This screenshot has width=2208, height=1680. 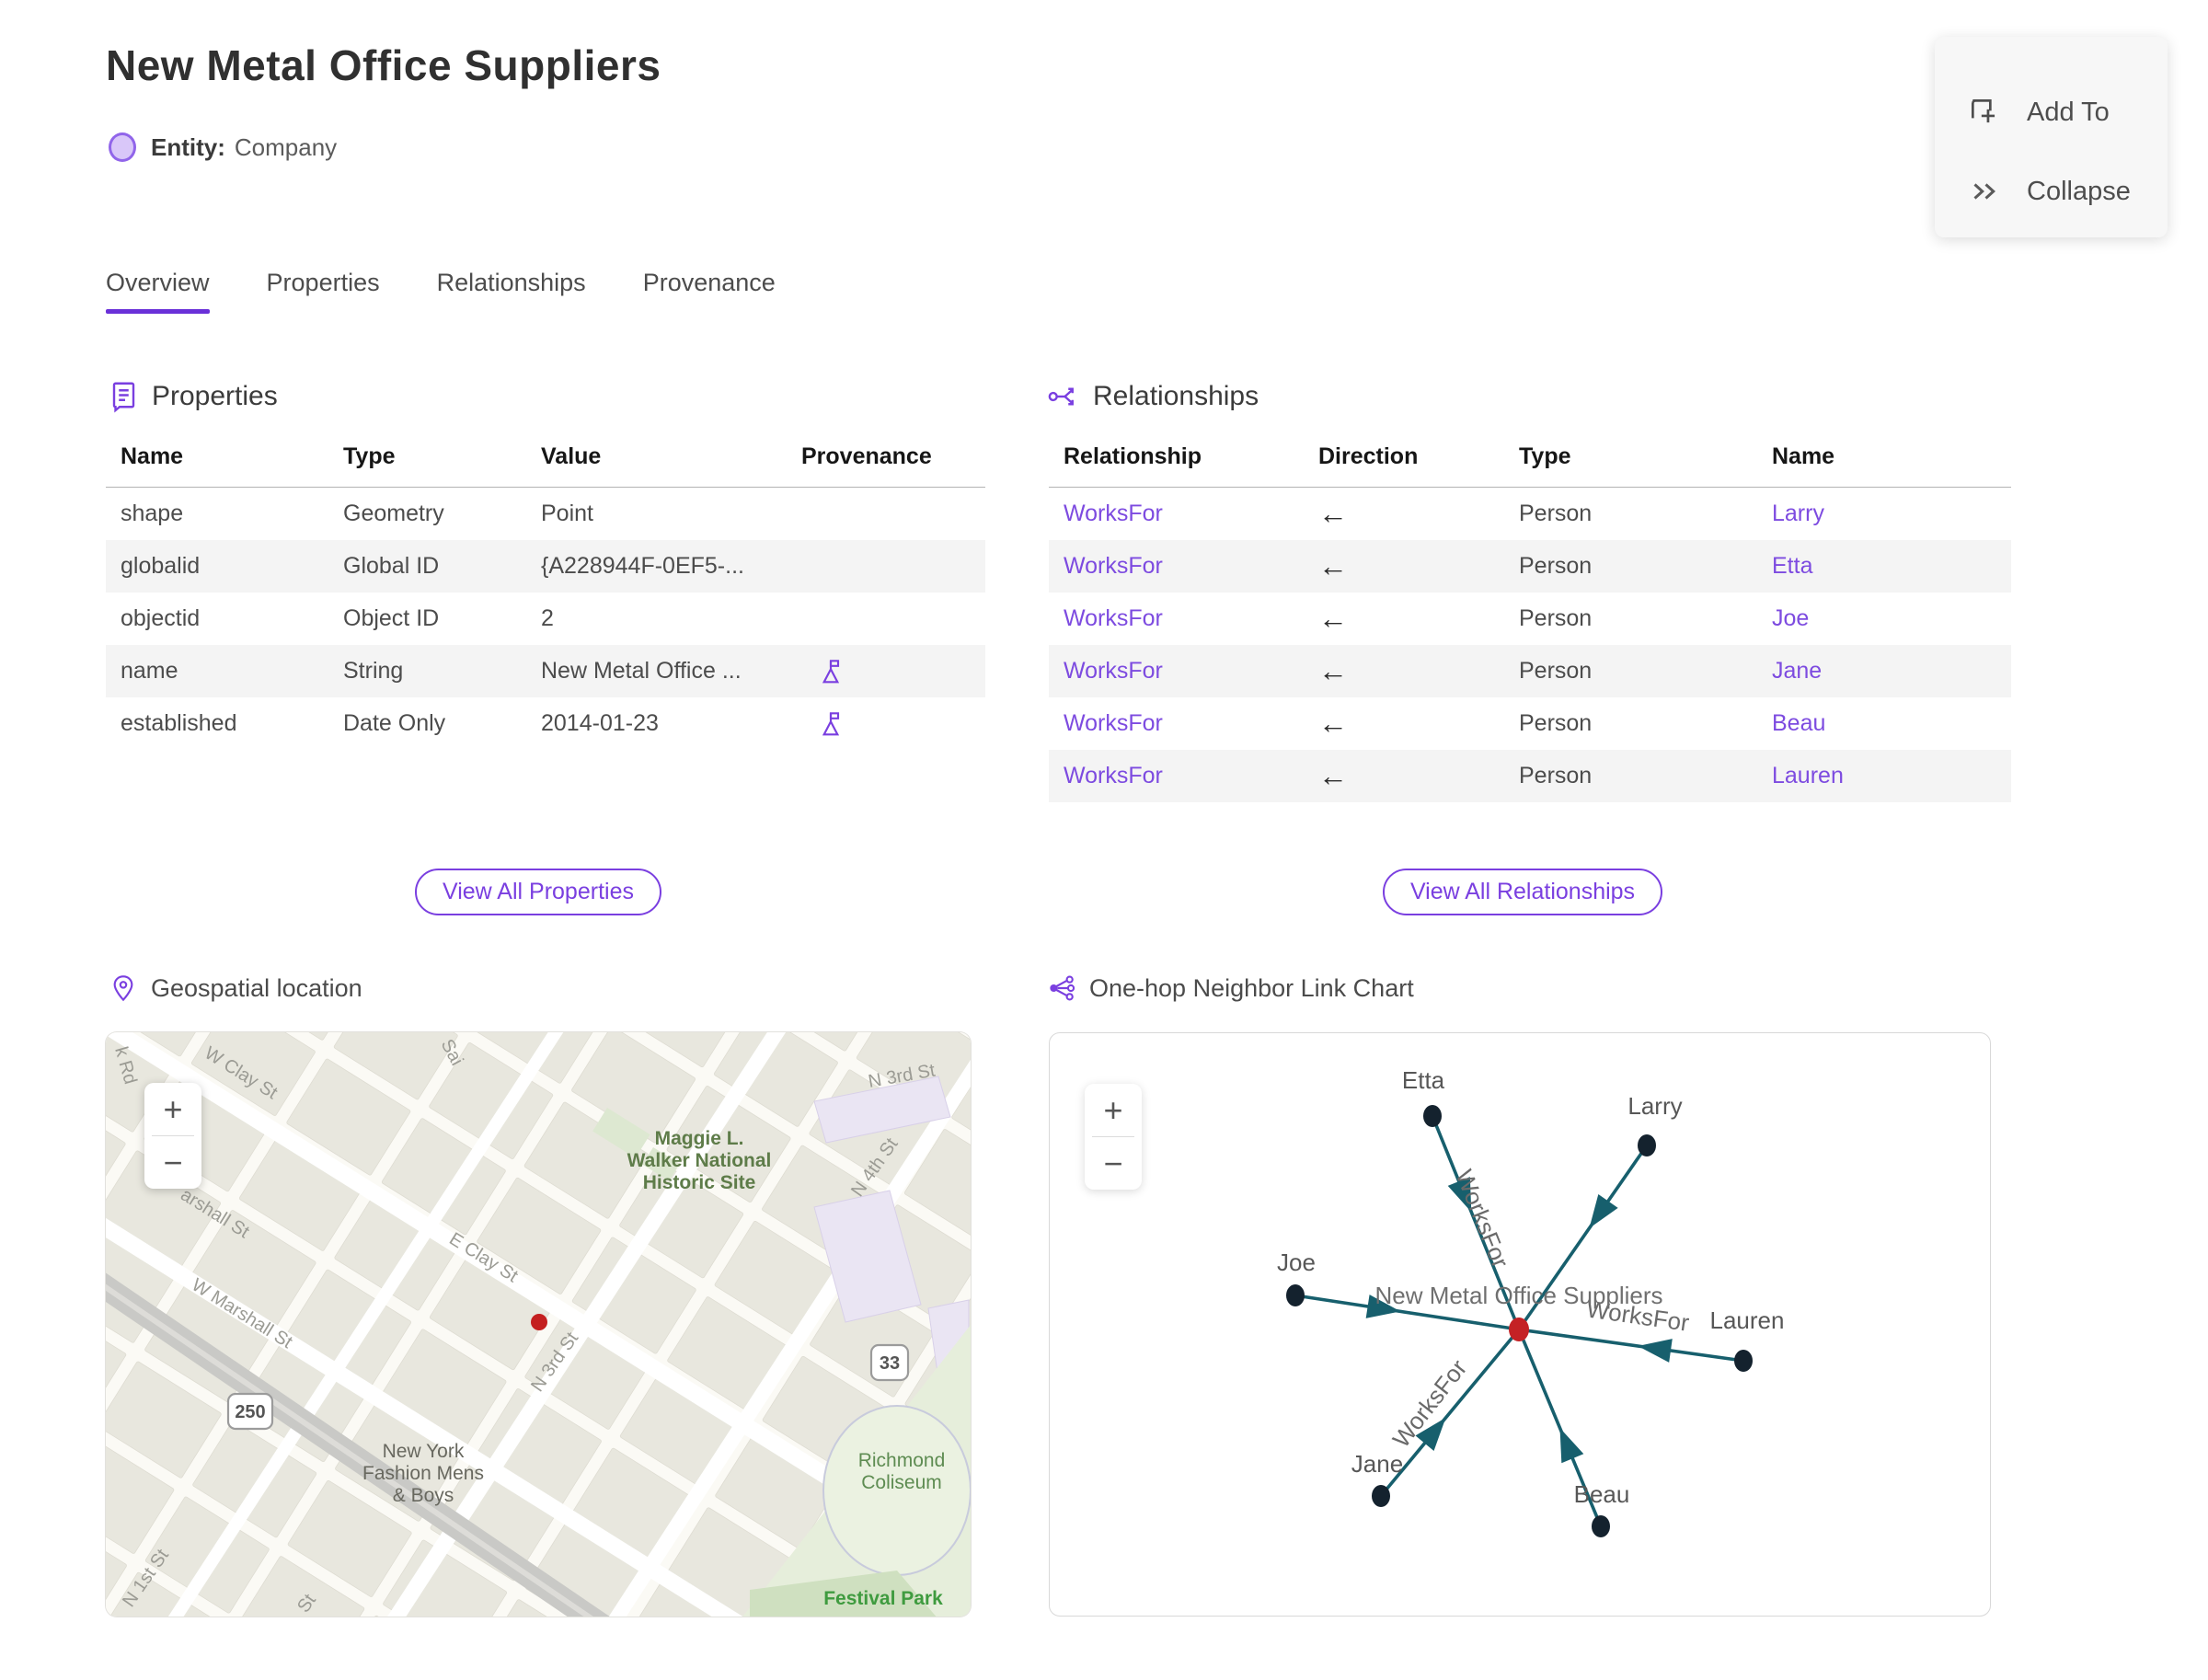 What do you see at coordinates (1891, 619) in the screenshot?
I see `related-name-cell: Joe` at bounding box center [1891, 619].